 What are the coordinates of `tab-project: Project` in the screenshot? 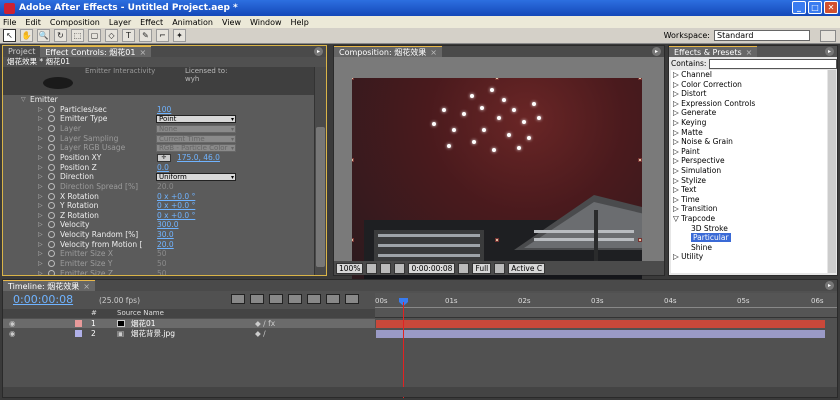 It's located at (21, 51).